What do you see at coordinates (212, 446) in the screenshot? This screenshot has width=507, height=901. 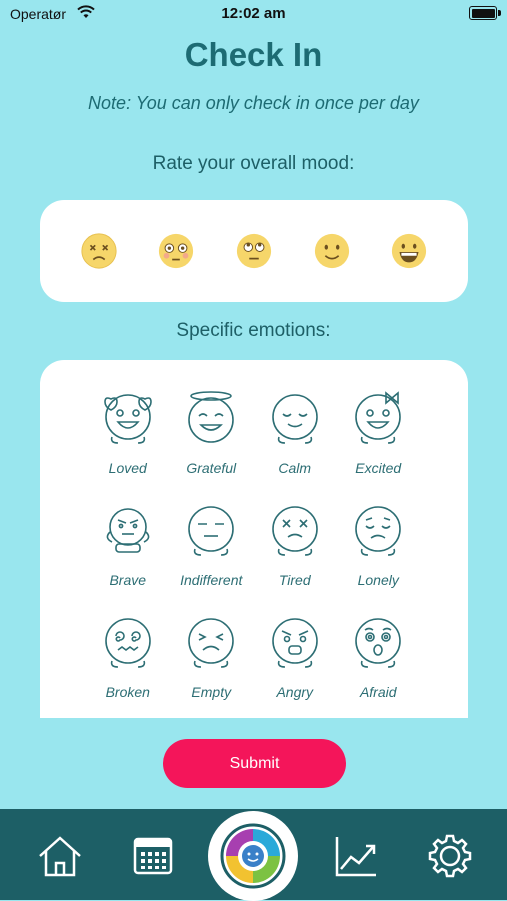 I see `emotion-grateful: Grateful` at bounding box center [212, 446].